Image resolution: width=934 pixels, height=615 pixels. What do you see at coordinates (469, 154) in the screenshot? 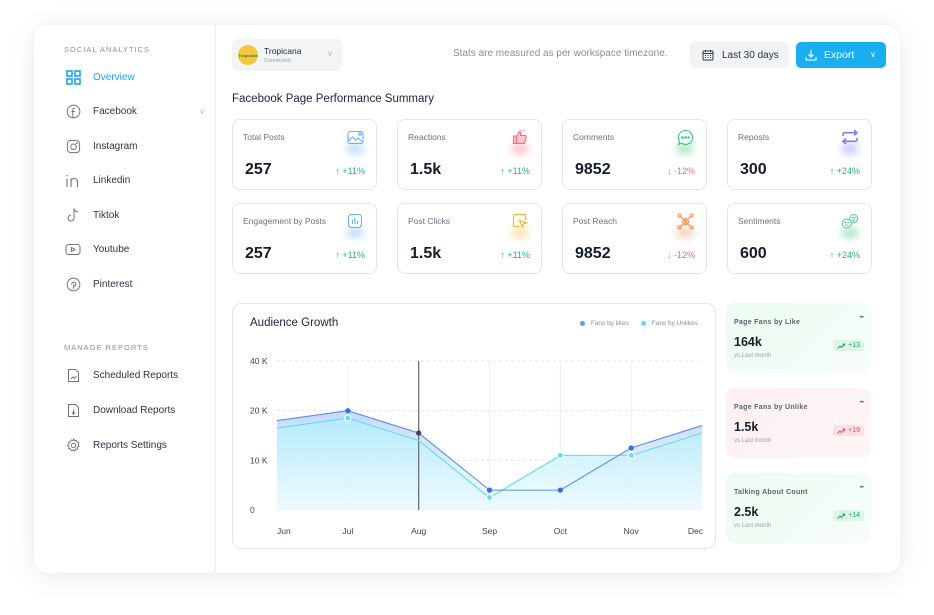
I see `stat-card-reactions: Reactions 1.5k ↑ +11%` at bounding box center [469, 154].